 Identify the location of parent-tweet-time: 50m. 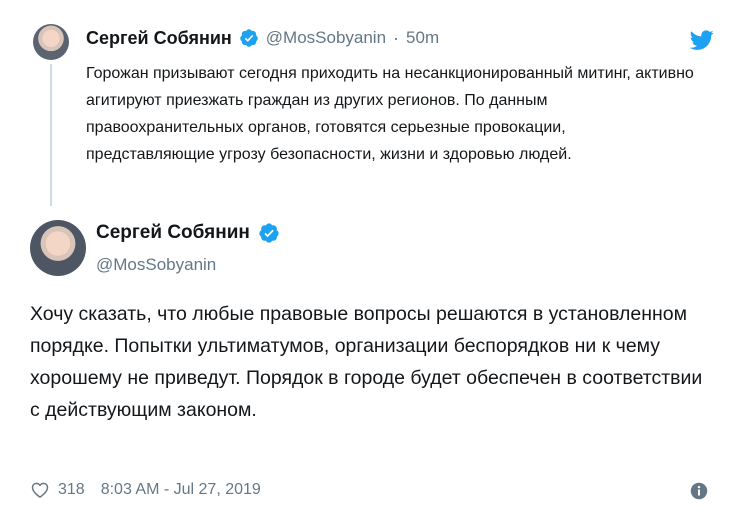
(422, 38).